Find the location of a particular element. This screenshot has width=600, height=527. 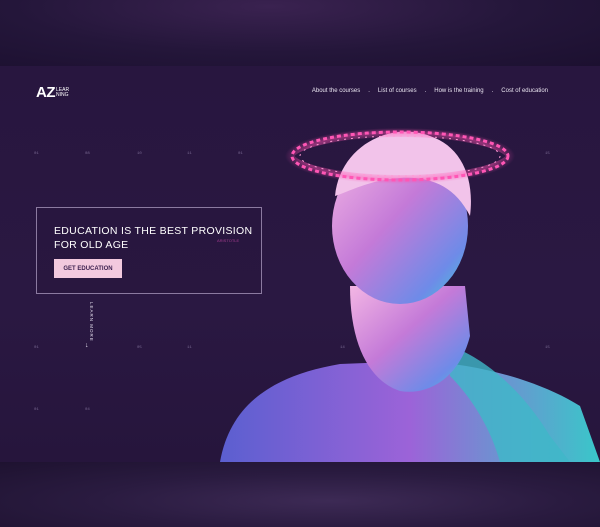

nav-list-of-courses: List of courses is located at coordinates (397, 91).